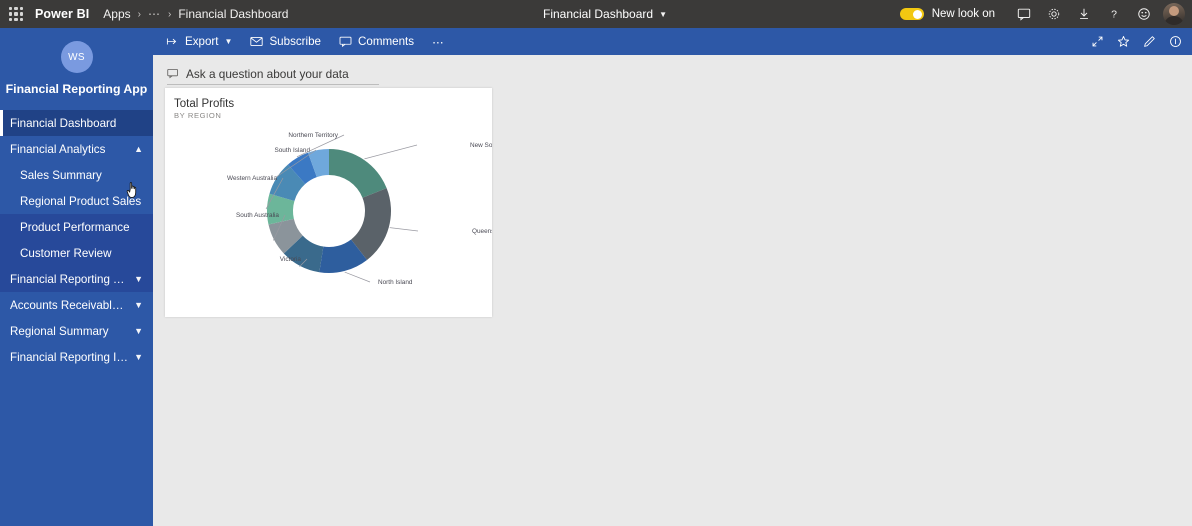 This screenshot has height=526, width=1192. I want to click on envelope-icon, so click(257, 41).